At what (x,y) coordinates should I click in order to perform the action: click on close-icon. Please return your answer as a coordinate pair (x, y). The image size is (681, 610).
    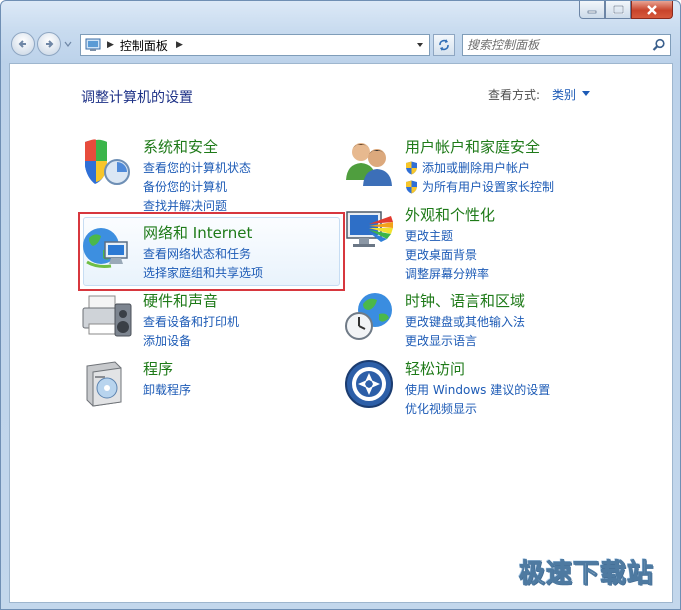
    Looking at the image, I should click on (652, 9).